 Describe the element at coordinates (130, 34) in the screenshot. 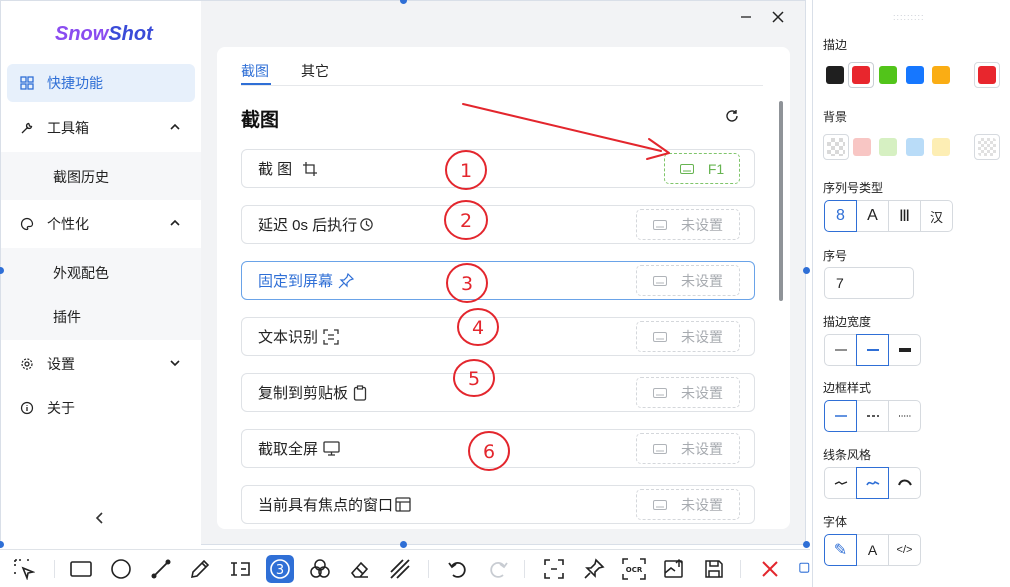

I see `logo-text-shot: Shot` at that location.